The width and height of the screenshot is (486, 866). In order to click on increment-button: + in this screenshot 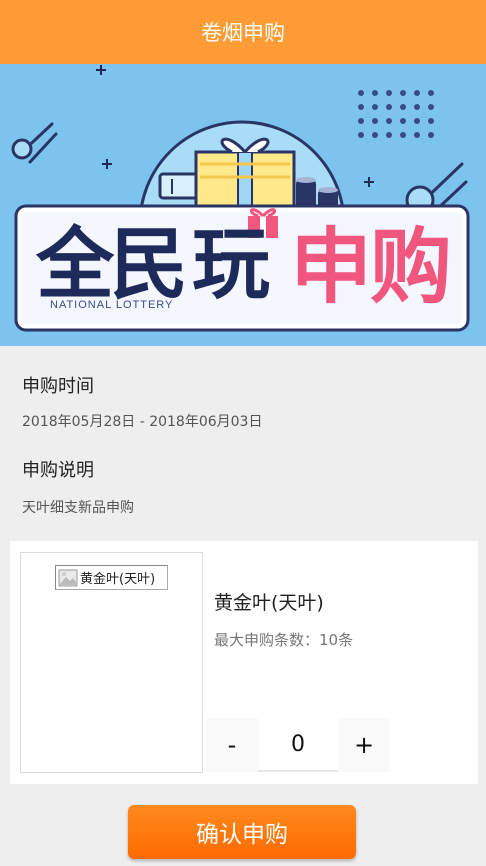, I will do `click(364, 745)`.